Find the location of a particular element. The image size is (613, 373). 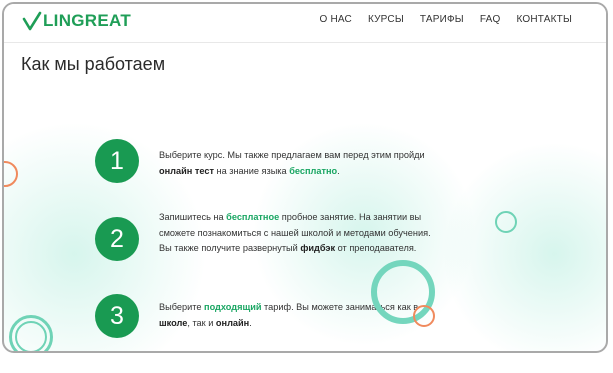

step-3-highlight-suitable: подходящий is located at coordinates (233, 307).